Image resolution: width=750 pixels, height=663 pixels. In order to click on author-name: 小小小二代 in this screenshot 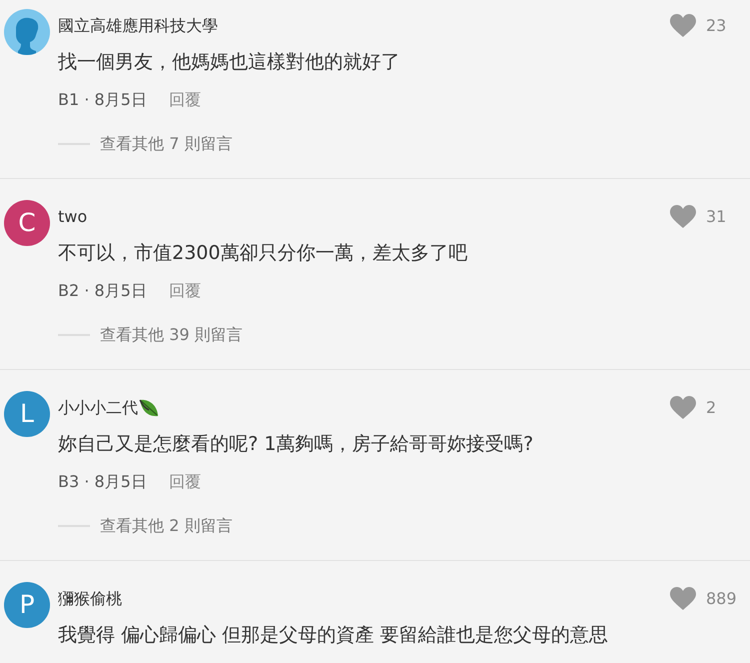, I will do `click(98, 408)`.